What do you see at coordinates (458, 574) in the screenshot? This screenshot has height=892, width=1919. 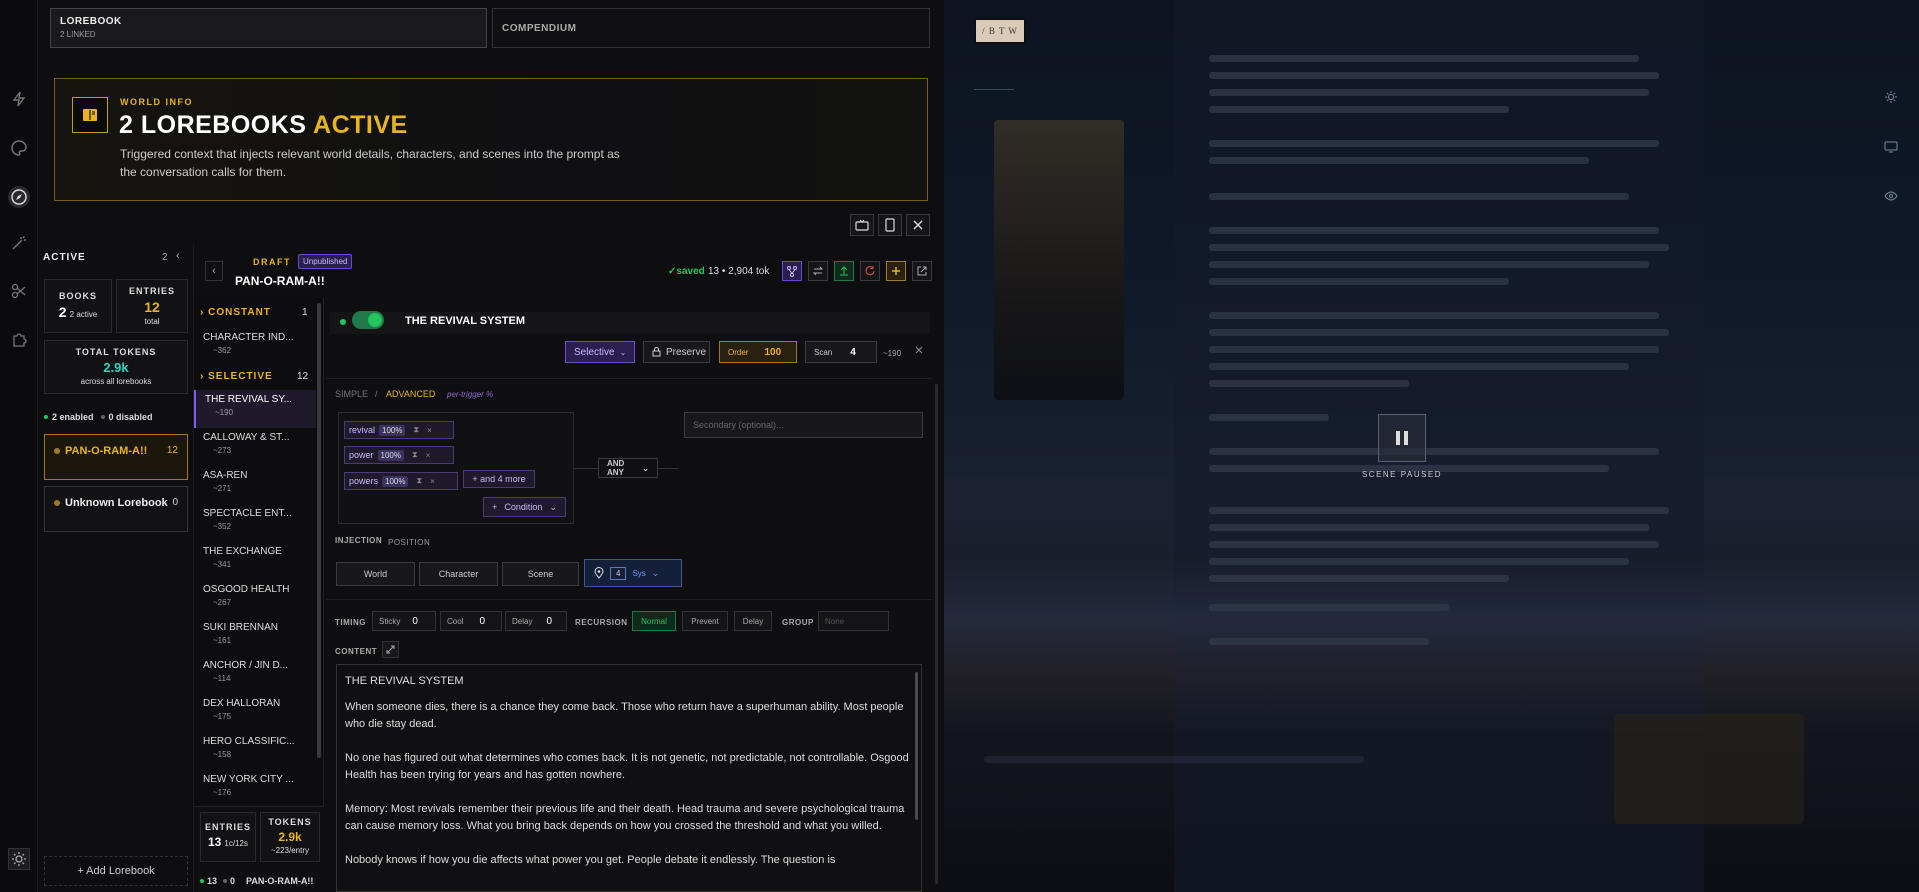 I see `inject-character-button: Character` at bounding box center [458, 574].